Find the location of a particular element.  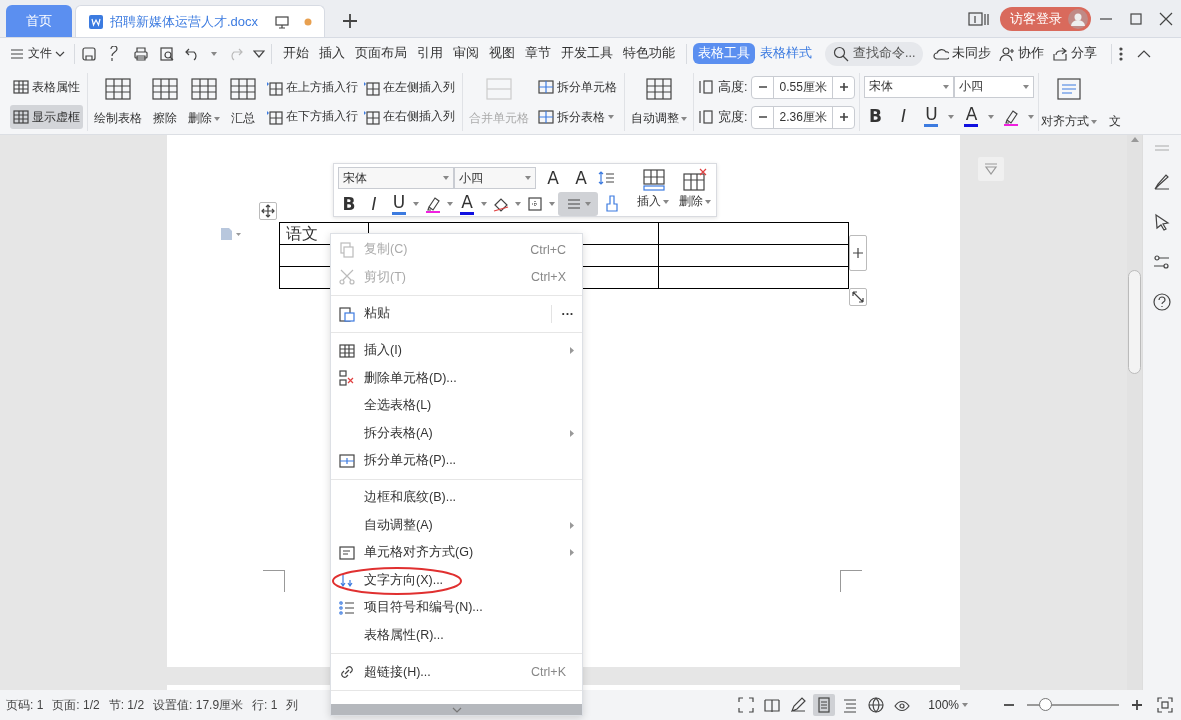

page-count-icon is located at coordinates (979, 18).